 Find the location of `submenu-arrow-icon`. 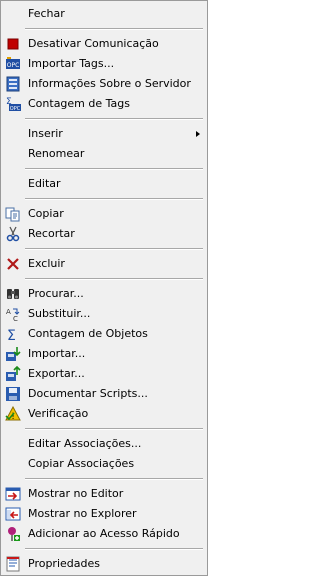

submenu-arrow-icon is located at coordinates (198, 134).